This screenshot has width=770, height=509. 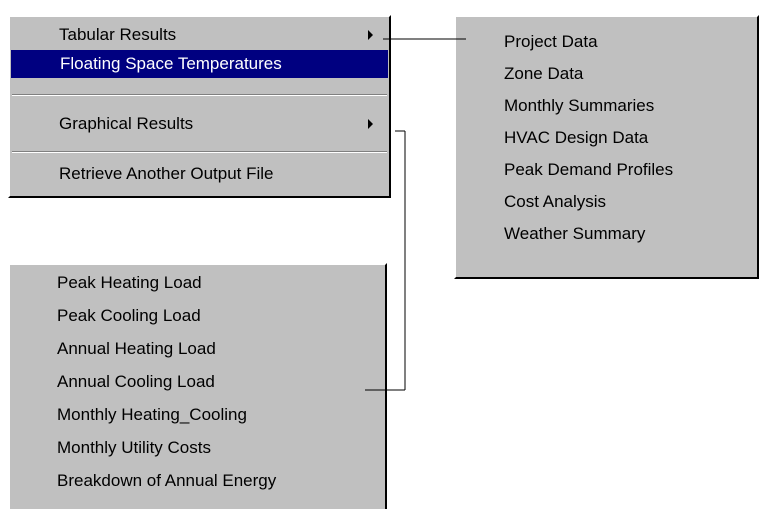 What do you see at coordinates (415, 214) in the screenshot?
I see `callout-connectors` at bounding box center [415, 214].